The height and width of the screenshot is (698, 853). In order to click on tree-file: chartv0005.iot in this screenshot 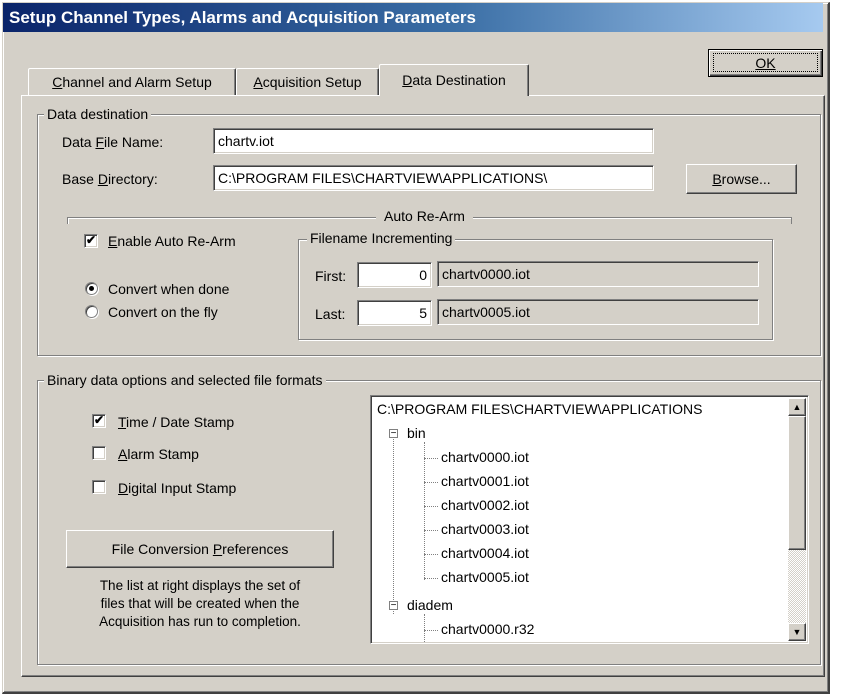, I will do `click(485, 577)`.